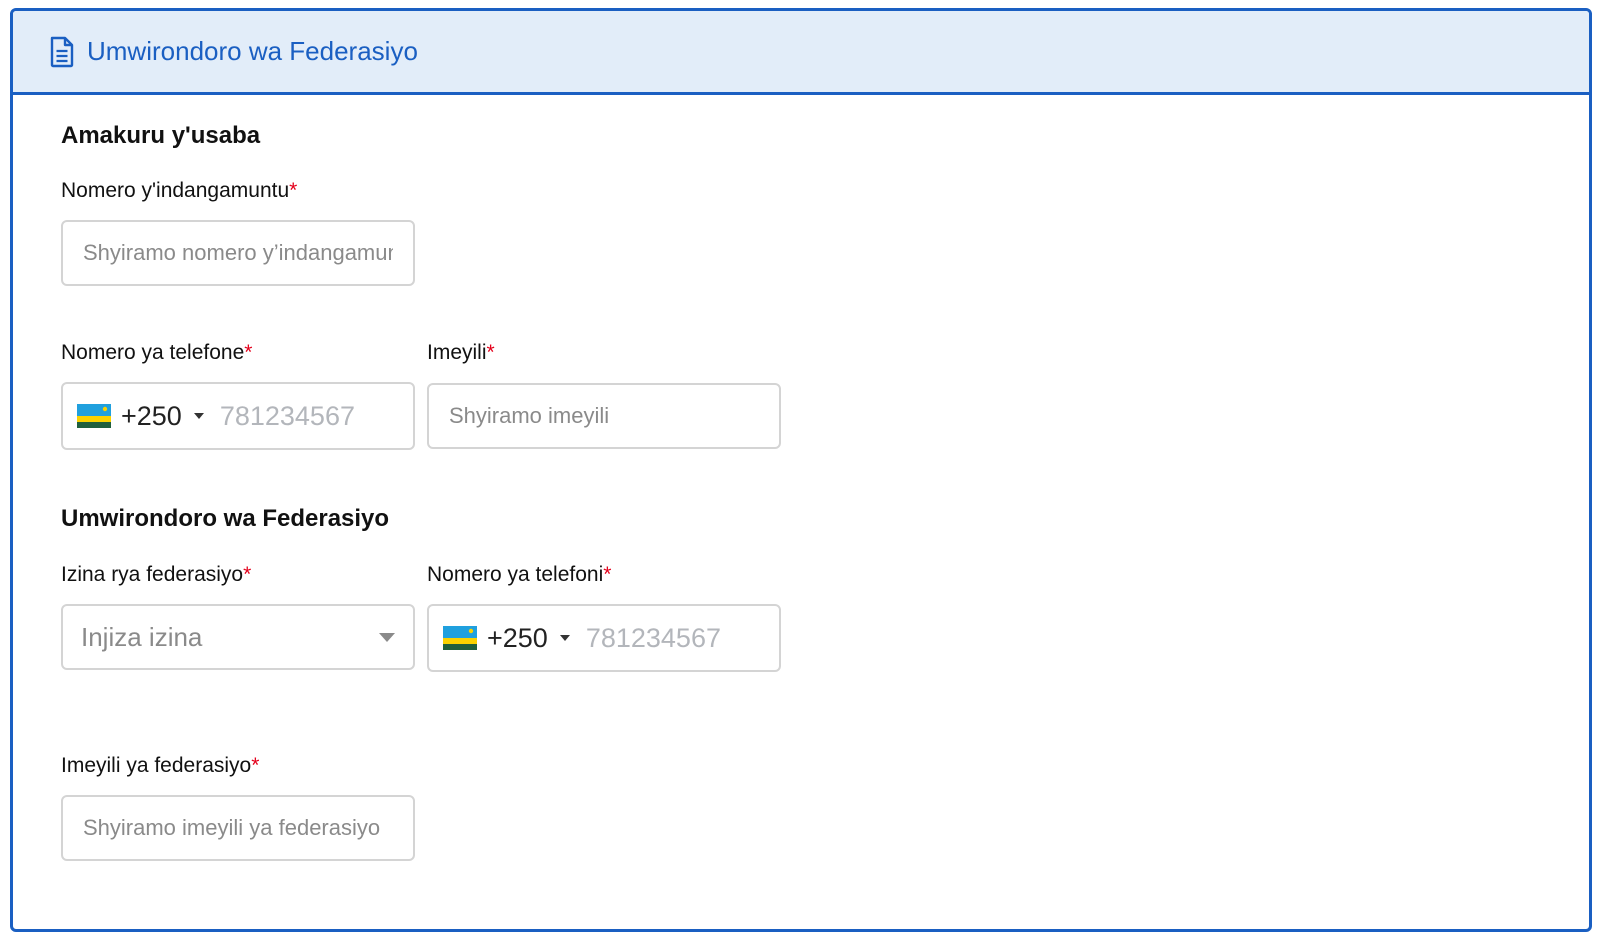 Image resolution: width=1600 pixels, height=936 pixels. Describe the element at coordinates (142, 636) in the screenshot. I see `select-placeholder: Injiza izina` at that location.